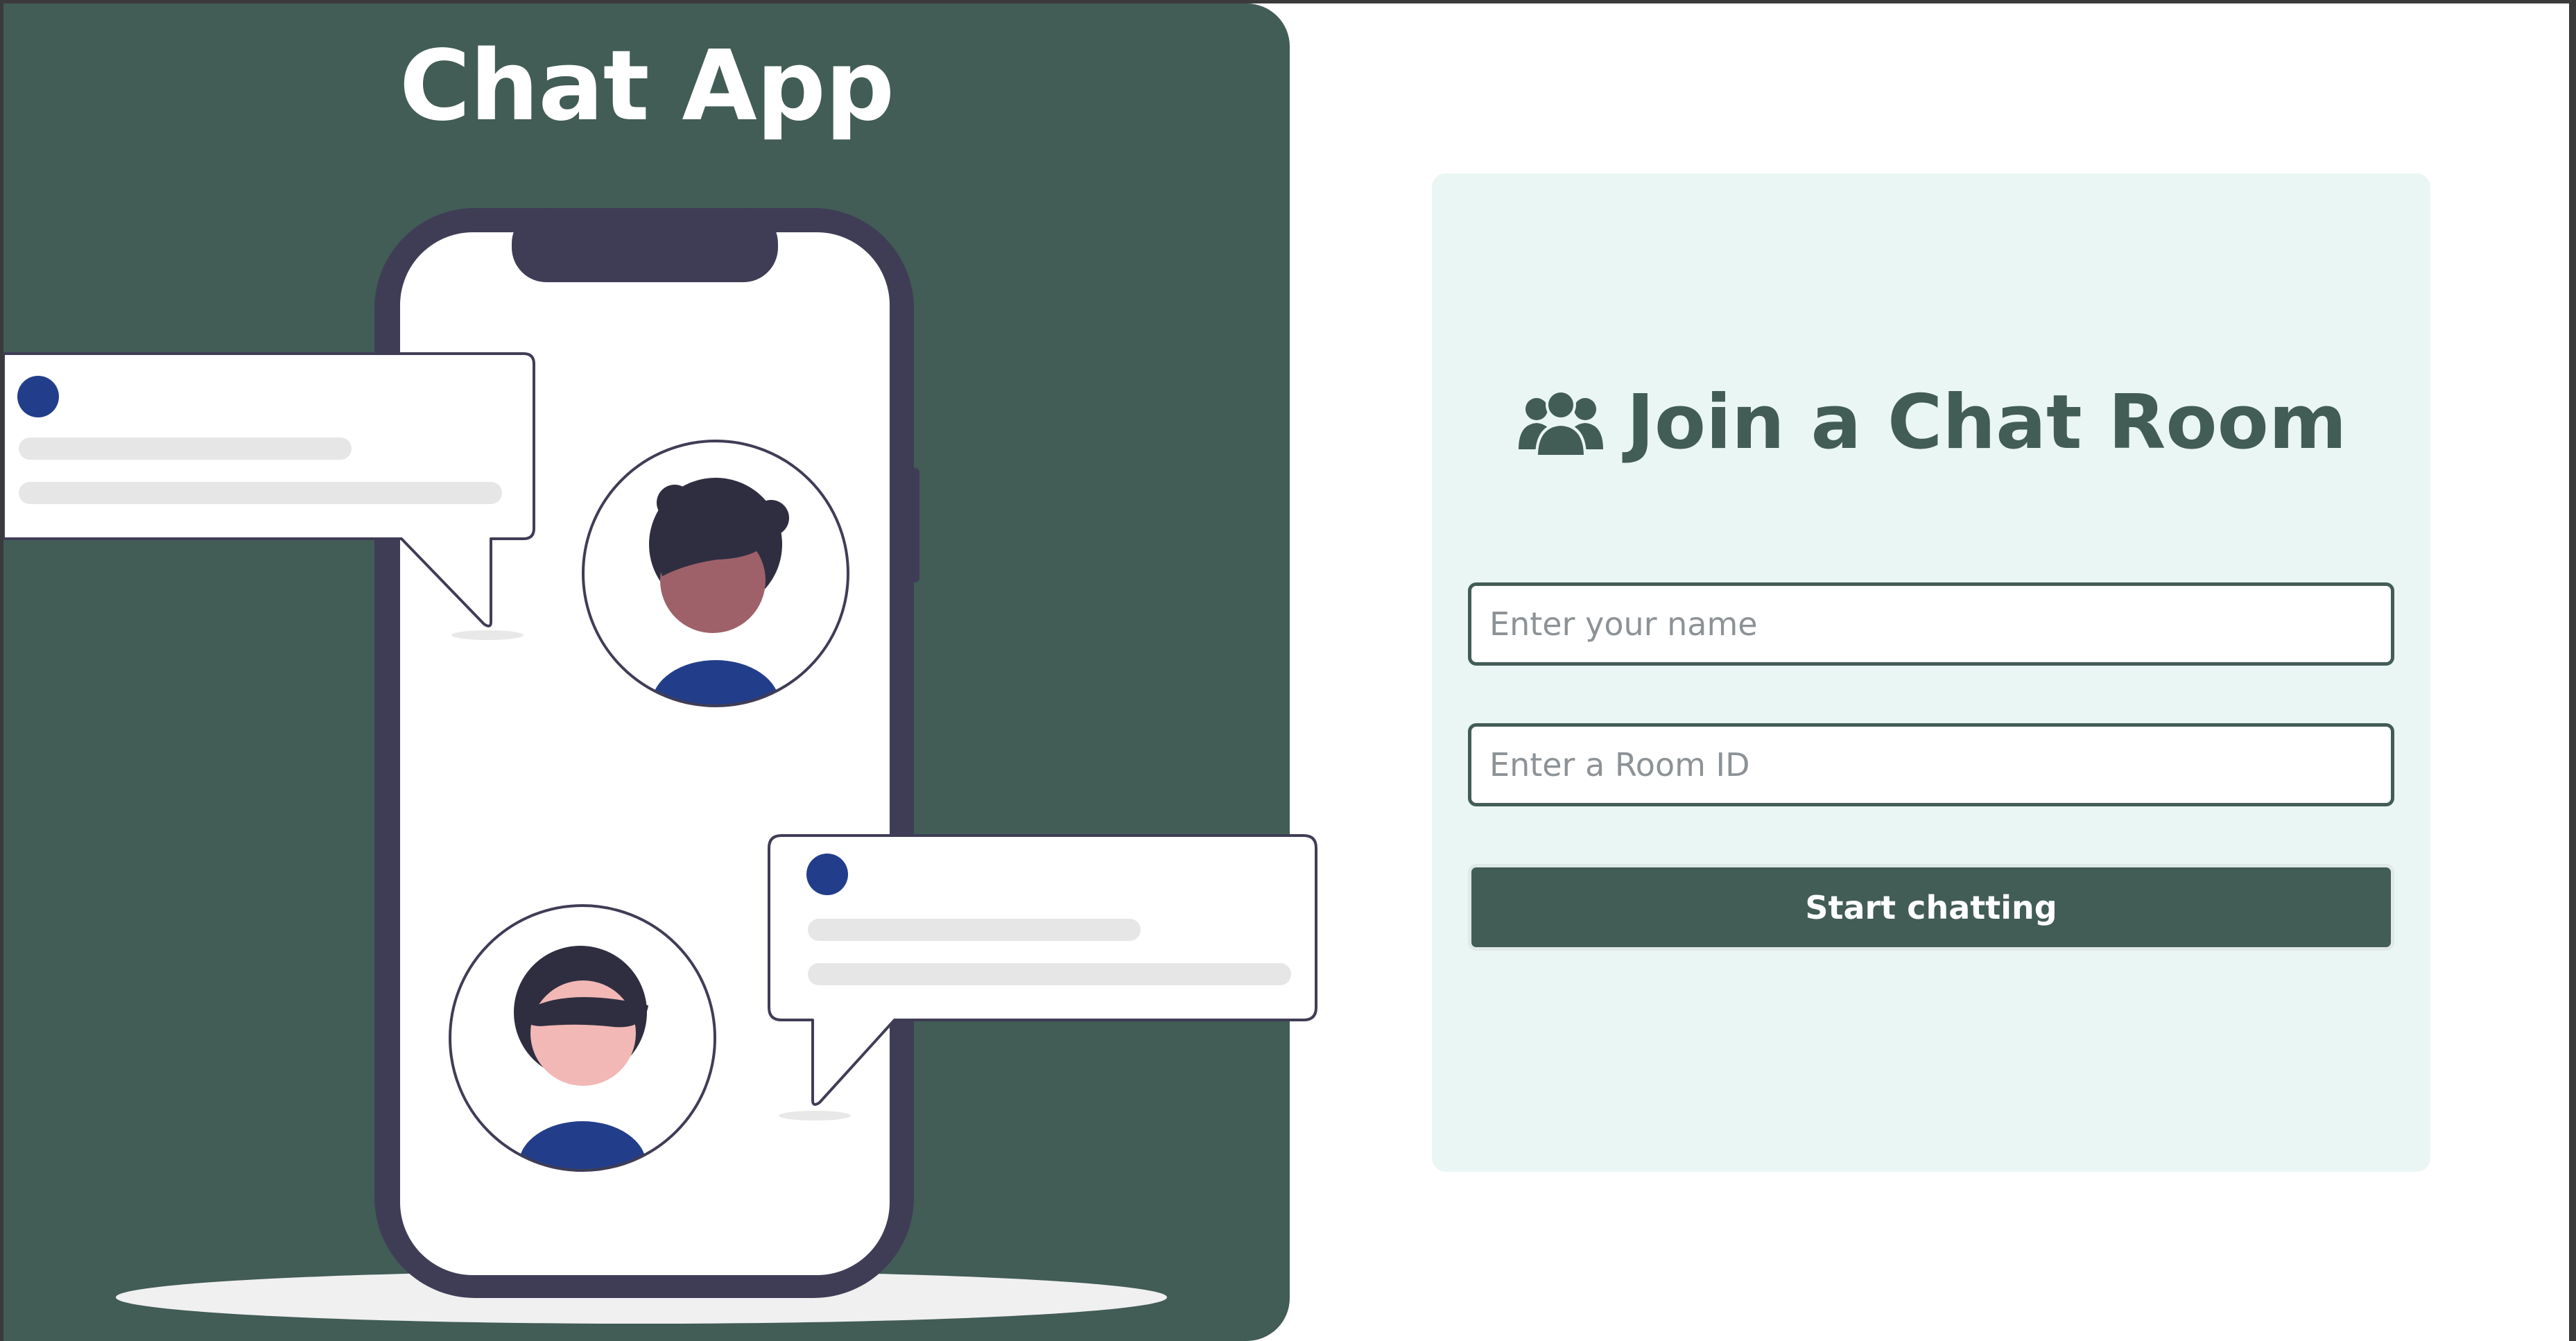  I want to click on card-heading: Join a Chat Room, so click(1931, 422).